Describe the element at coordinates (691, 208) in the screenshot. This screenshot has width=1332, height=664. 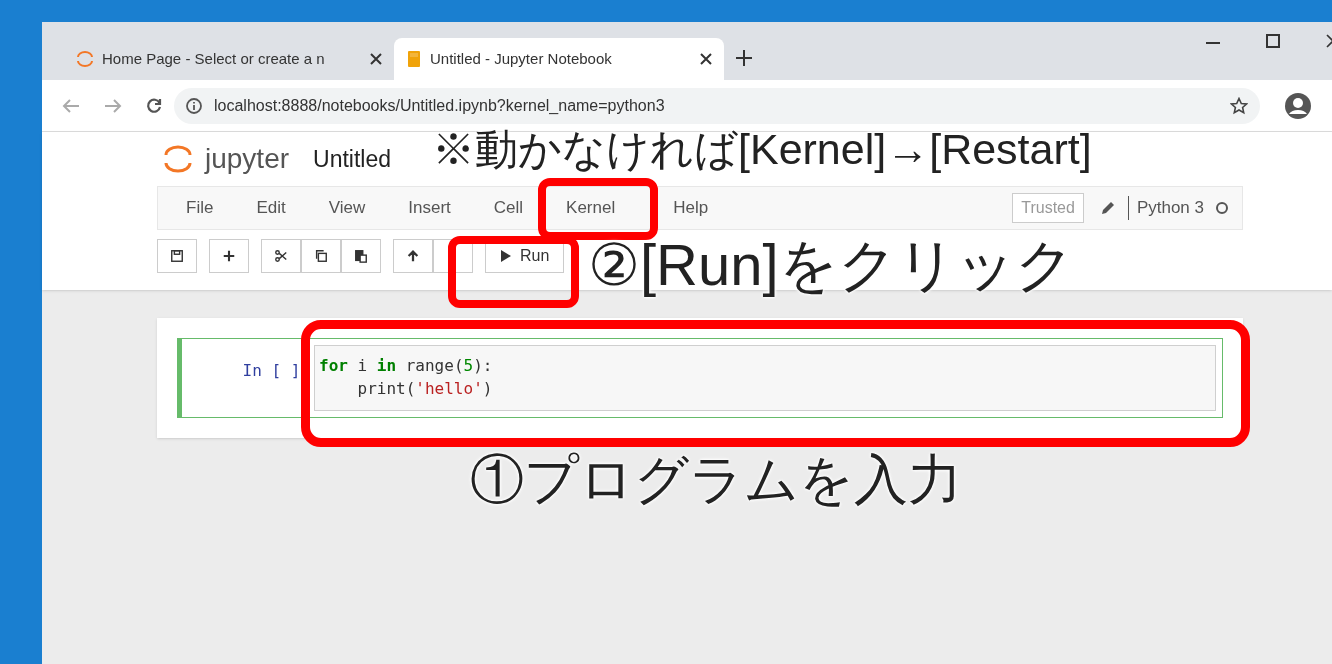
I see `menu-item: Help` at that location.